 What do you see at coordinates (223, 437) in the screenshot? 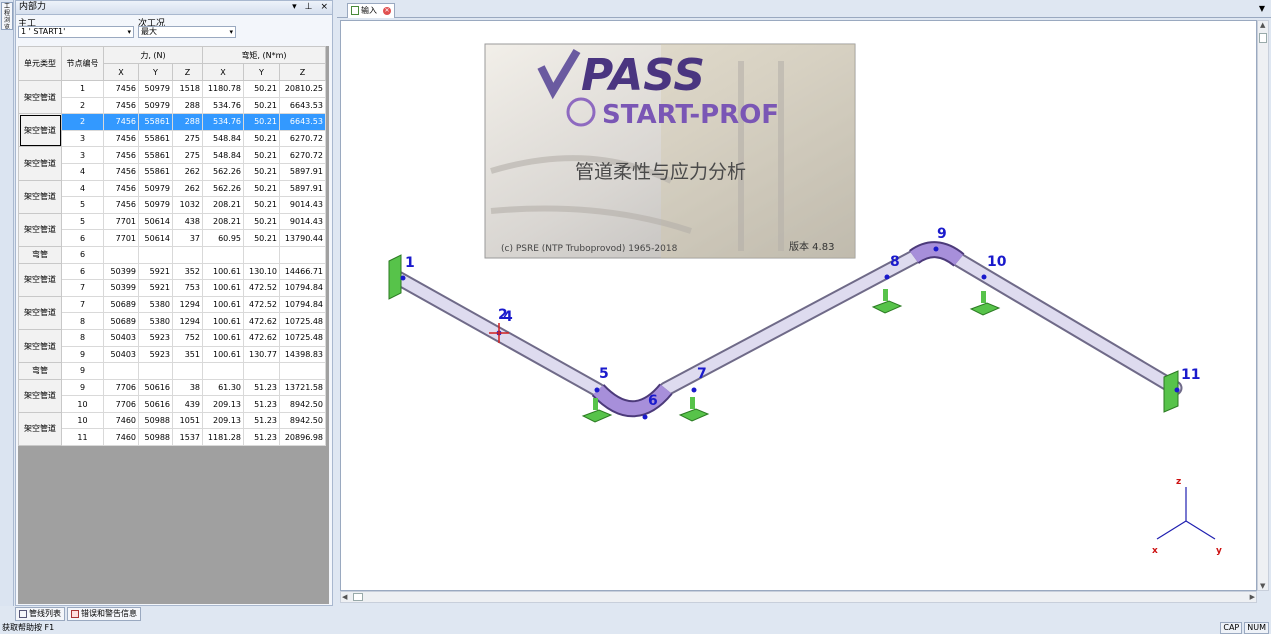
I see `value-cell: 1181.28` at bounding box center [223, 437].